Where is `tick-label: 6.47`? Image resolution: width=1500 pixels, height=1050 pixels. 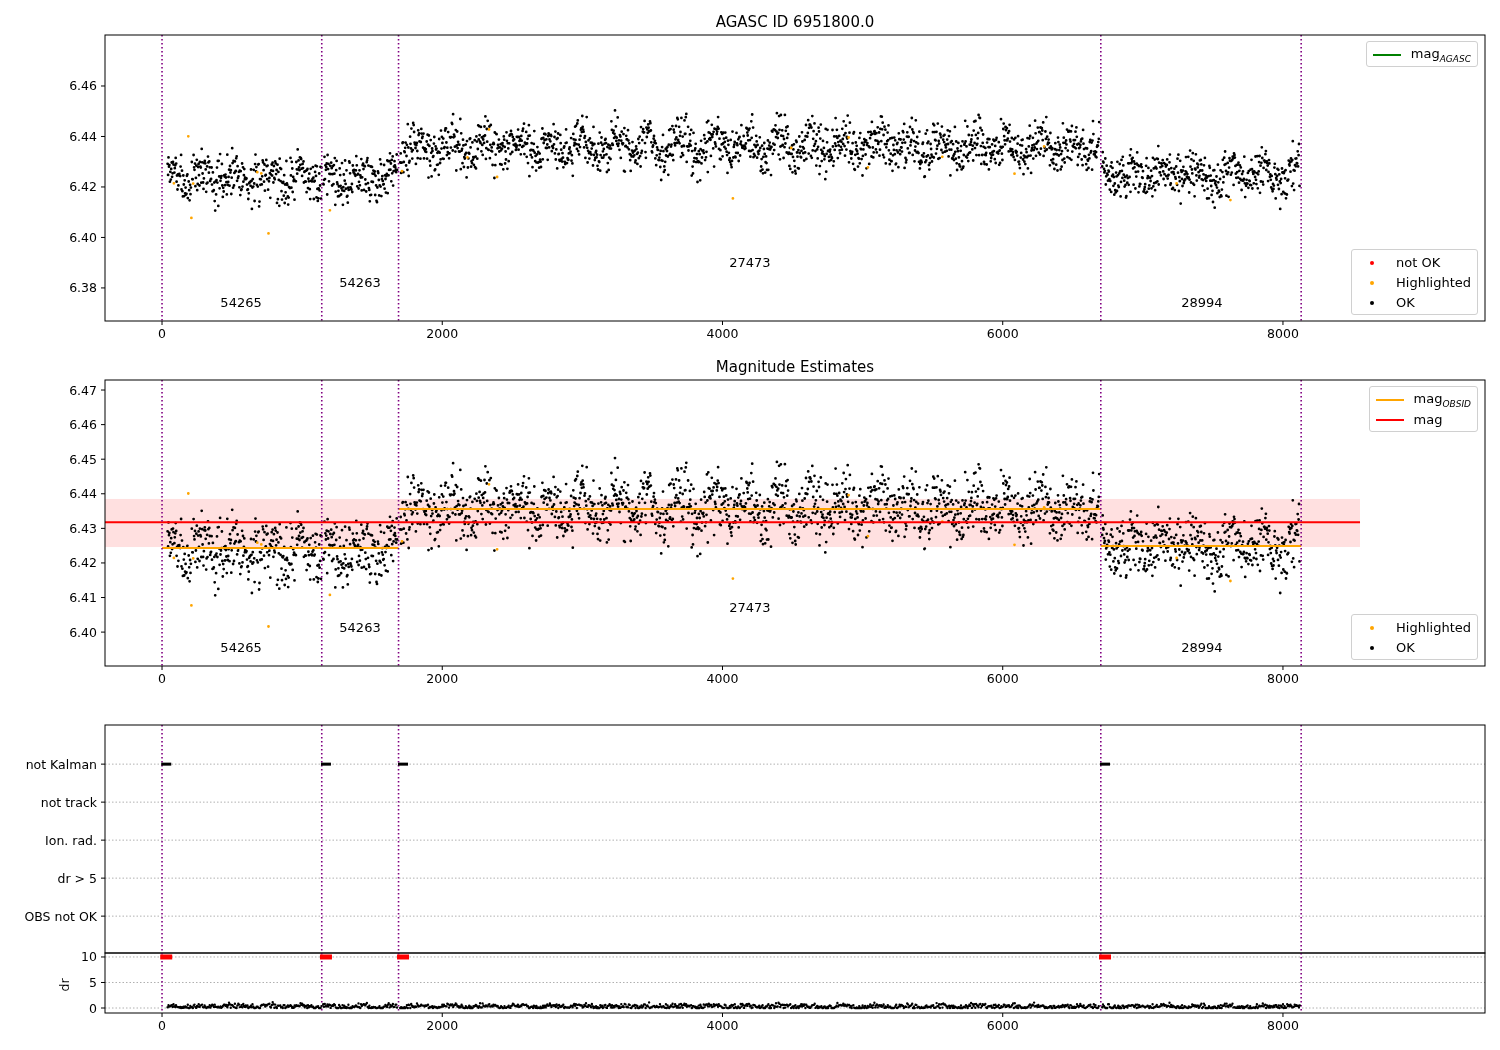
tick-label: 6.47 is located at coordinates (83, 390).